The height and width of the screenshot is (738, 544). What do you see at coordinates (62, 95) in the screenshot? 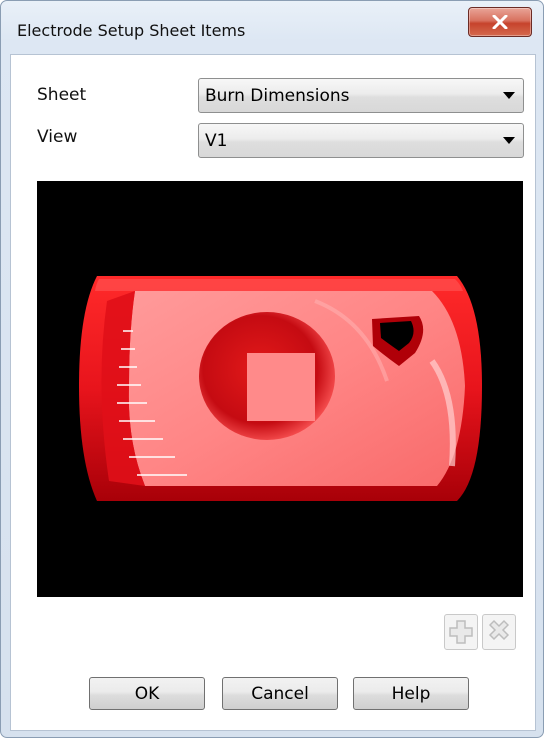
I see `sheet-label: Sheet` at bounding box center [62, 95].